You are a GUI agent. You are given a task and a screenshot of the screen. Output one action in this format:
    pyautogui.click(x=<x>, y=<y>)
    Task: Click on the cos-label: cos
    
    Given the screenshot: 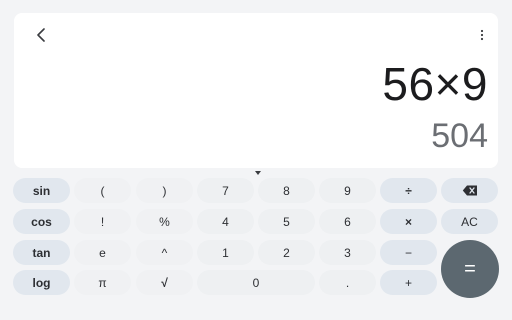 What is the action you would take?
    pyautogui.click(x=41, y=221)
    